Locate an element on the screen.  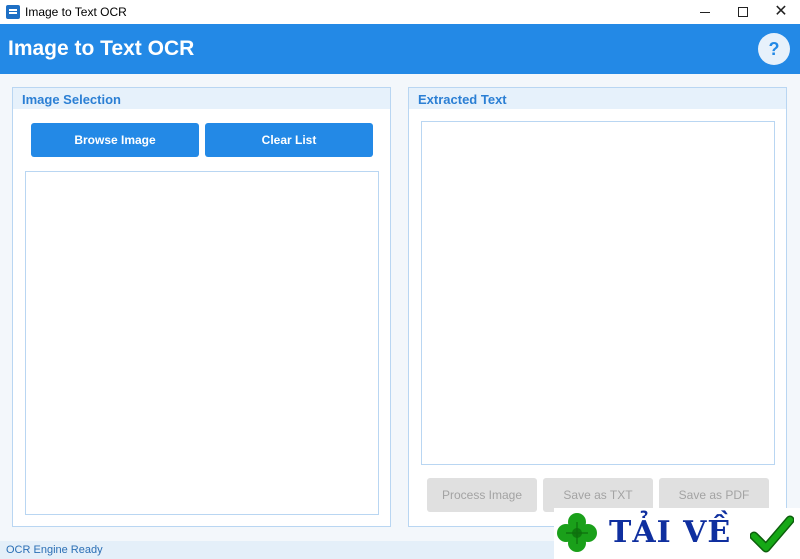
browse-image-button: Browse Image is located at coordinates (115, 140).